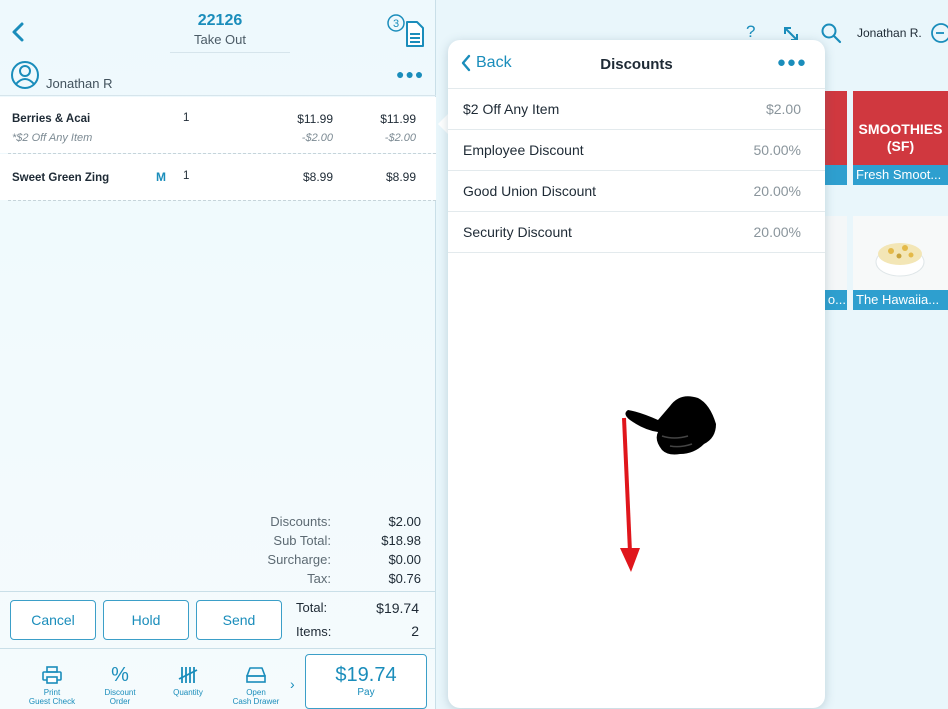 The image size is (948, 709). I want to click on modifier-total: -$2.00, so click(400, 138).